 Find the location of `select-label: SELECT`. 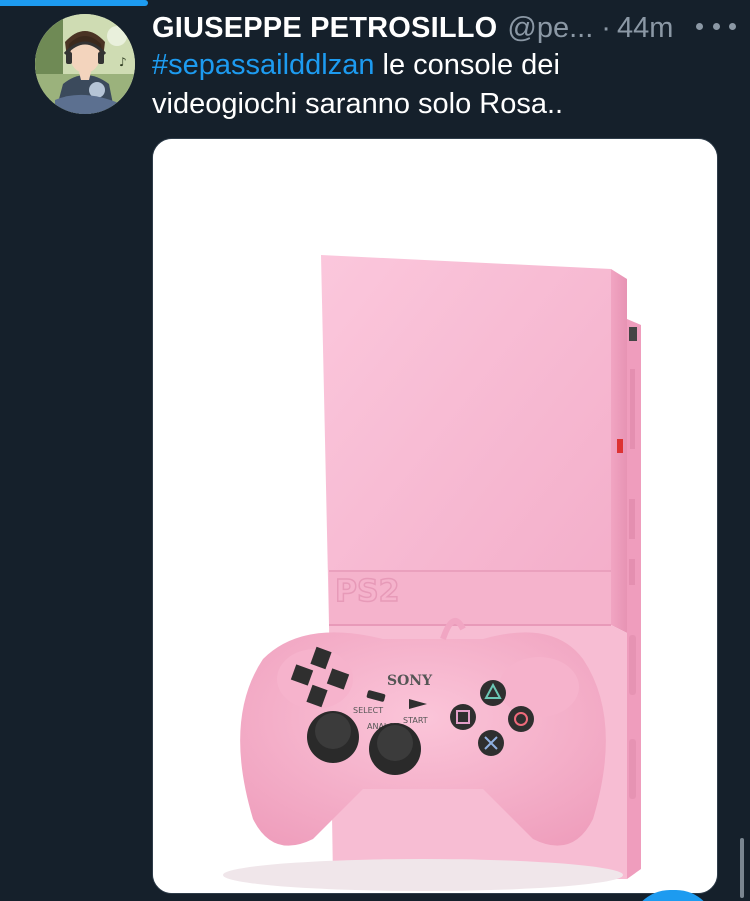

select-label: SELECT is located at coordinates (368, 710).